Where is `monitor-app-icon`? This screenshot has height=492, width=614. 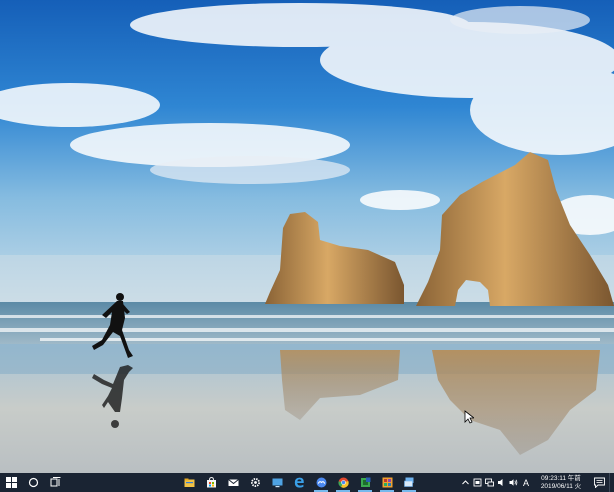 monitor-app-icon is located at coordinates (277, 483).